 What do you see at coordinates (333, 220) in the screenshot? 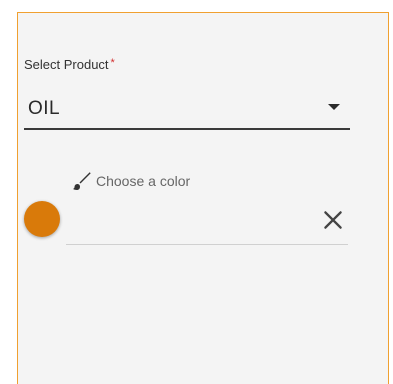
I see `close-icon` at bounding box center [333, 220].